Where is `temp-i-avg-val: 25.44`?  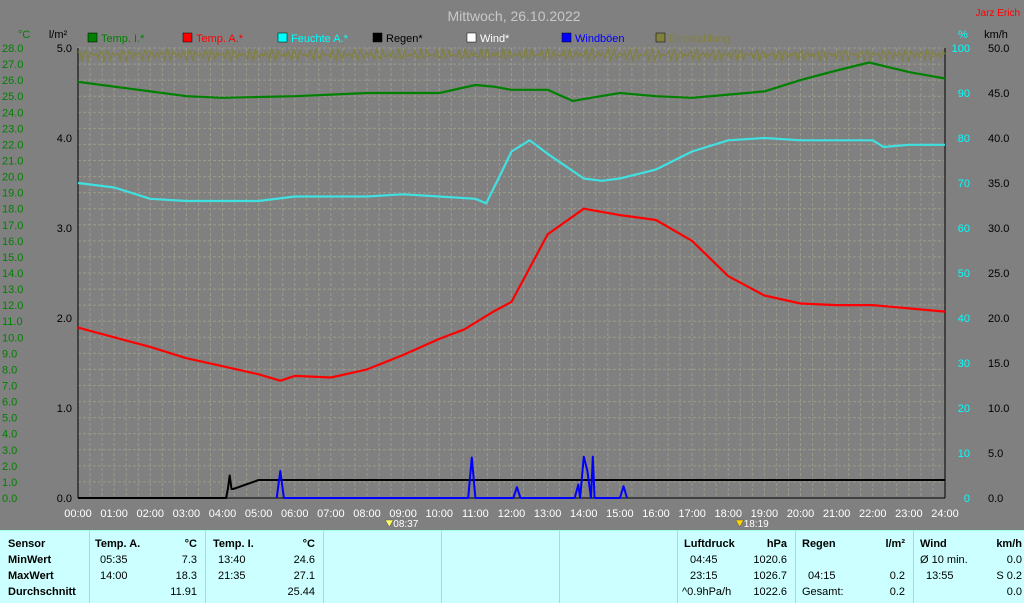 temp-i-avg-val: 25.44 is located at coordinates (301, 592).